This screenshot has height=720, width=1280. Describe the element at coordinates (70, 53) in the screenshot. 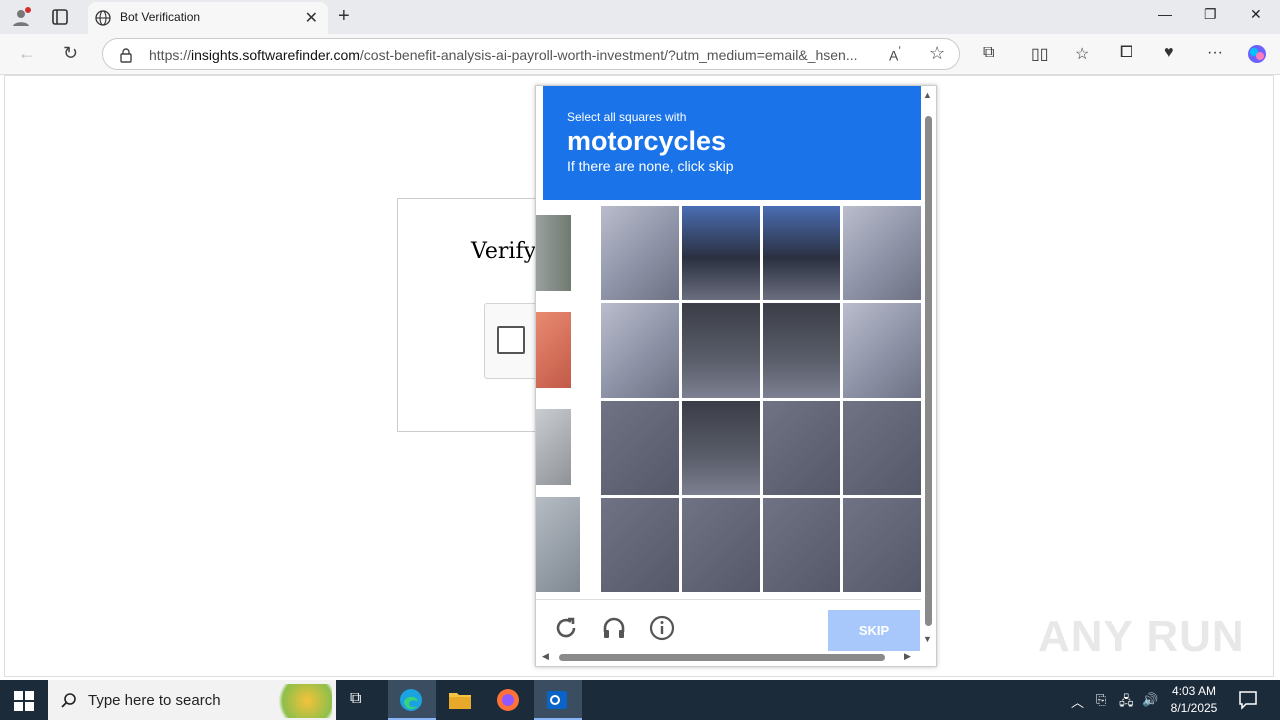

I see `refresh-button: ↻` at that location.